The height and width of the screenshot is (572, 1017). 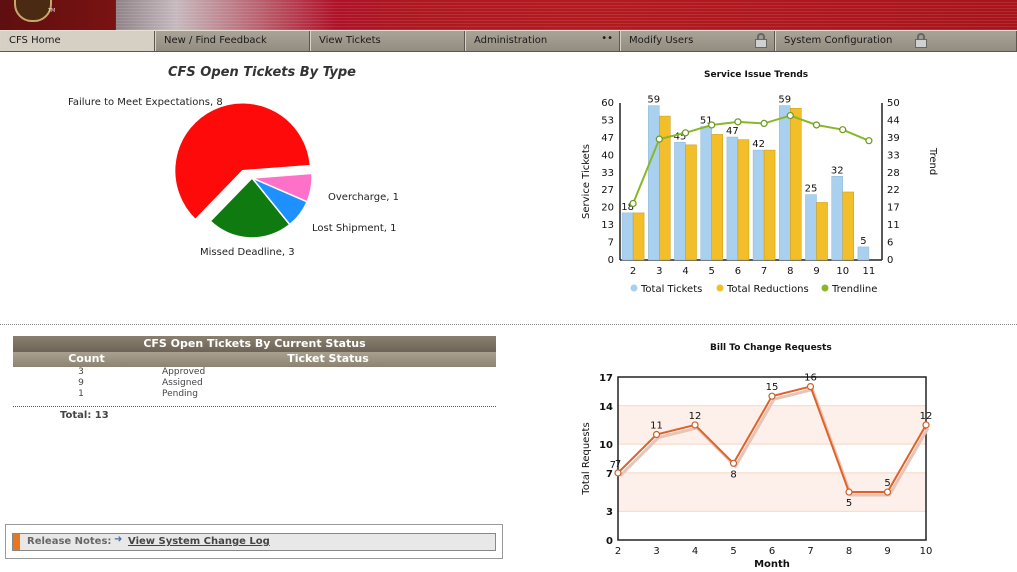 What do you see at coordinates (661, 40) in the screenshot?
I see `nav-label: Modify Users` at bounding box center [661, 40].